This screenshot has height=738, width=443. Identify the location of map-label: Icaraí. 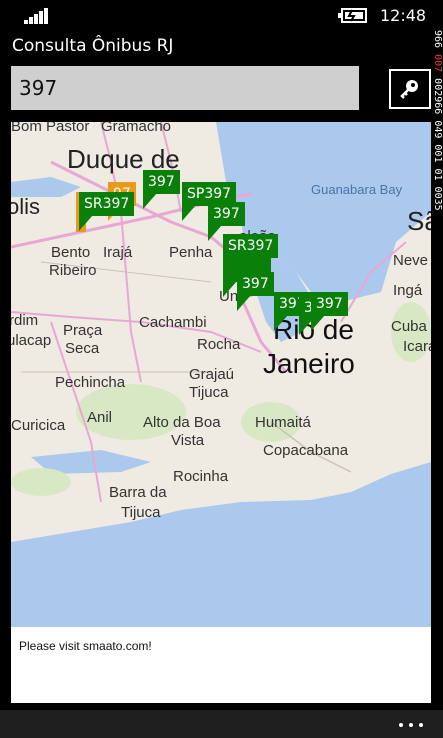
(417, 346).